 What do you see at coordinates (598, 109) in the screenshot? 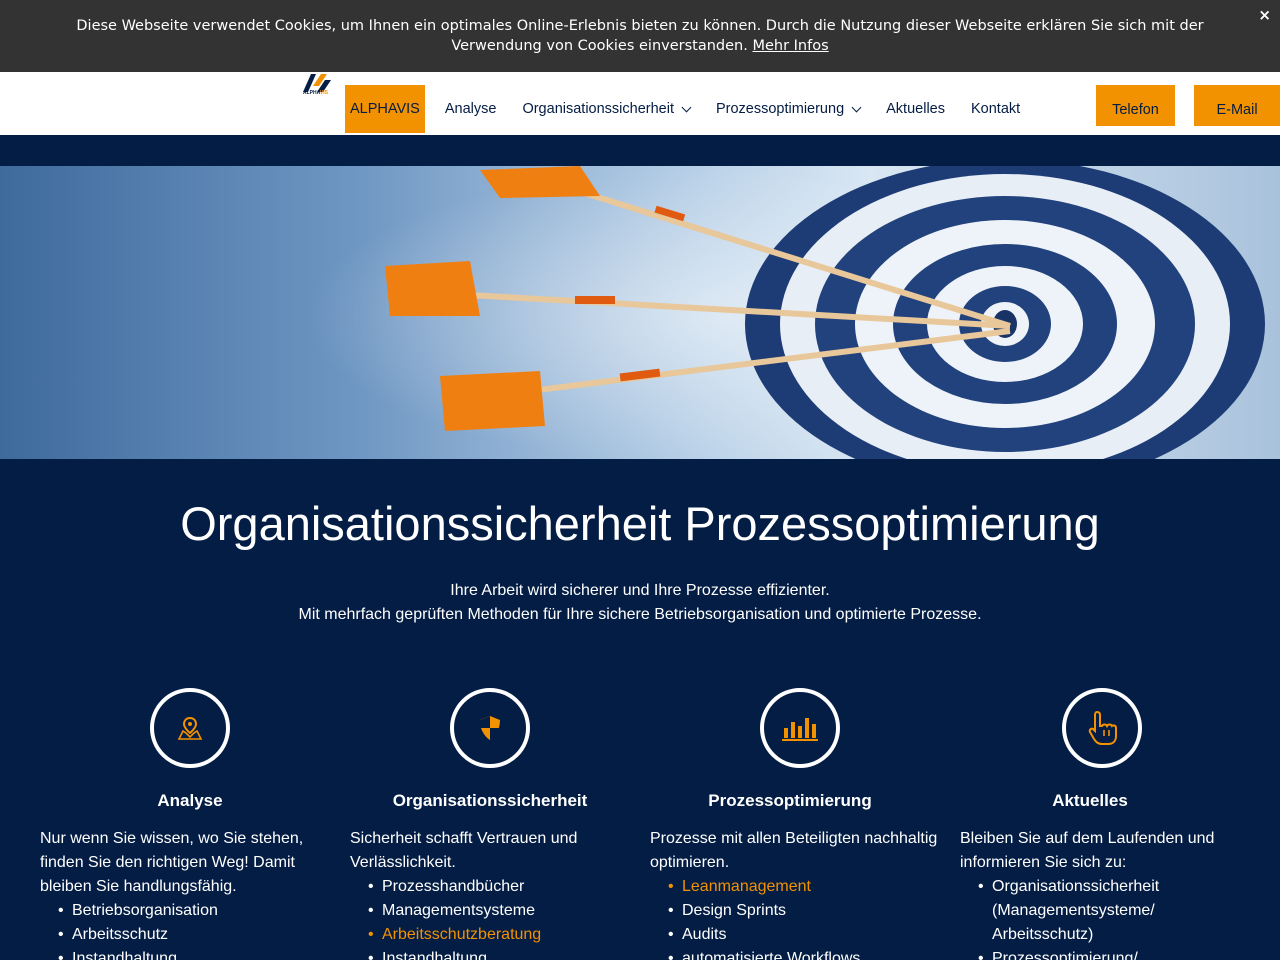
I see `nav-item-label: Organisationssicherheit` at bounding box center [598, 109].